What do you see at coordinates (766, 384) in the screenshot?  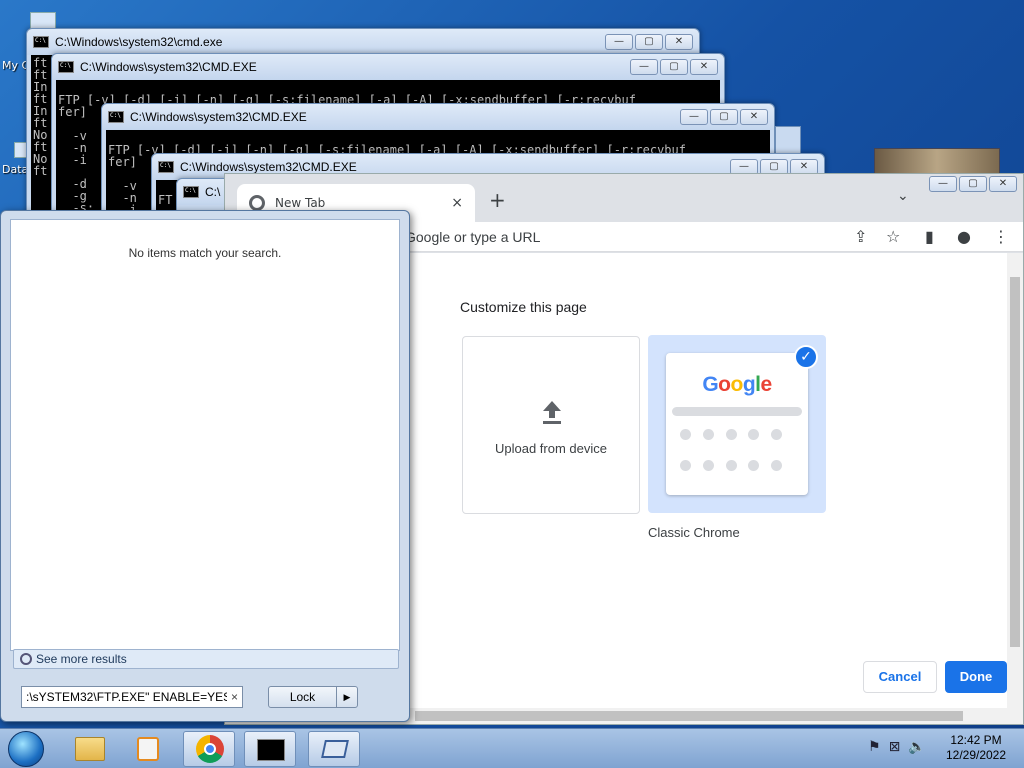 I see `google-logo-letter: e` at bounding box center [766, 384].